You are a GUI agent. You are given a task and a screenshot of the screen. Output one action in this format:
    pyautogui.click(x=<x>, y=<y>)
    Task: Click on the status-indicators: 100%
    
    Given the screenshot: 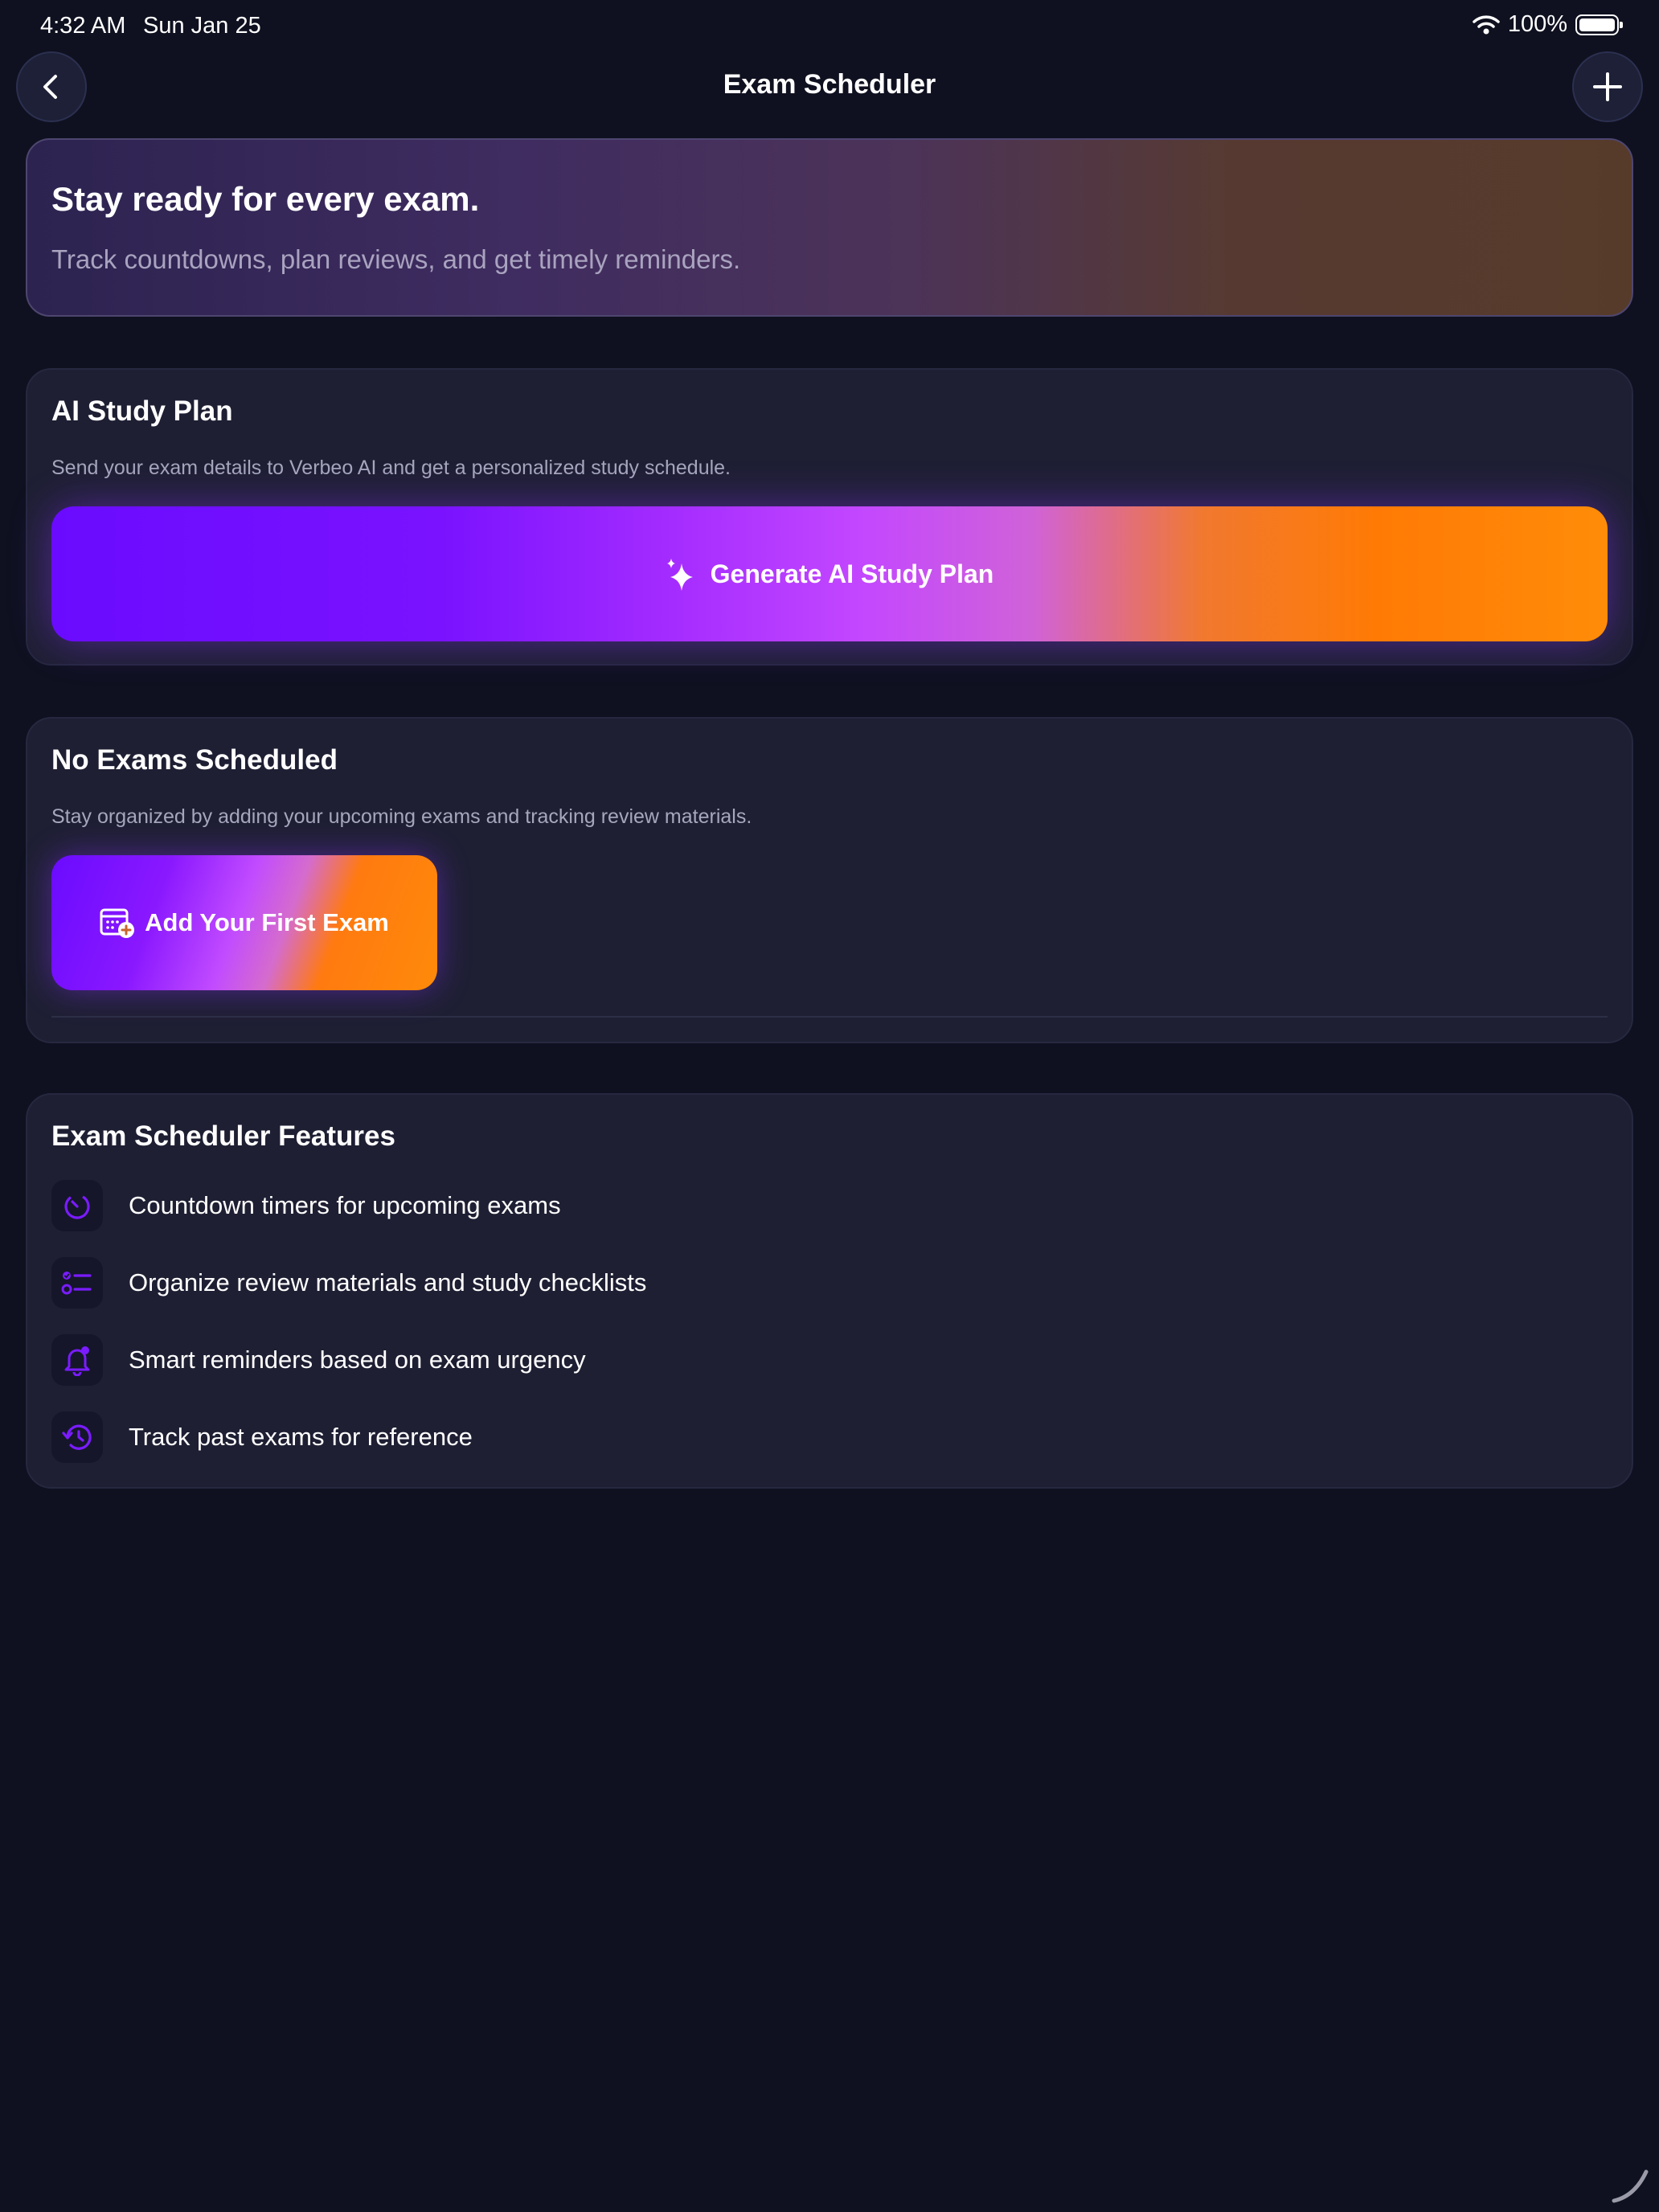 What is the action you would take?
    pyautogui.click(x=1548, y=24)
    